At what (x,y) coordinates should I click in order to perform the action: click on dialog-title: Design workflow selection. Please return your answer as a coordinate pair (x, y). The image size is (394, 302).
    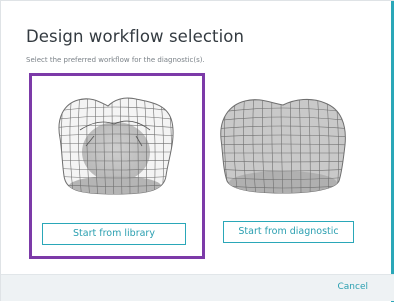
    Looking at the image, I should click on (135, 36).